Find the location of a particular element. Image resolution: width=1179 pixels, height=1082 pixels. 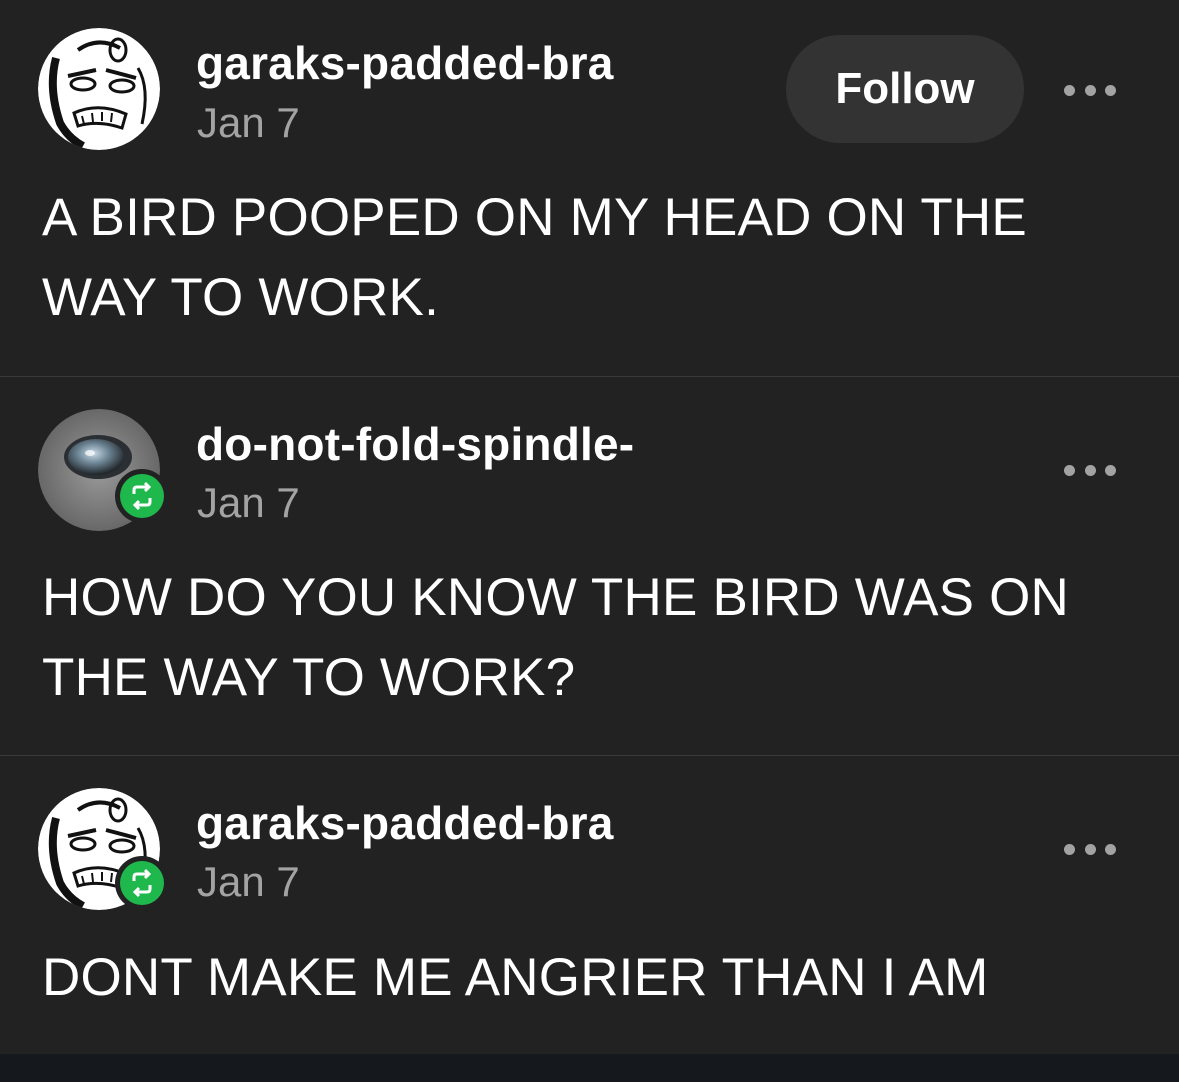

post-username: do-not-fold-spindle- is located at coordinates (415, 444).